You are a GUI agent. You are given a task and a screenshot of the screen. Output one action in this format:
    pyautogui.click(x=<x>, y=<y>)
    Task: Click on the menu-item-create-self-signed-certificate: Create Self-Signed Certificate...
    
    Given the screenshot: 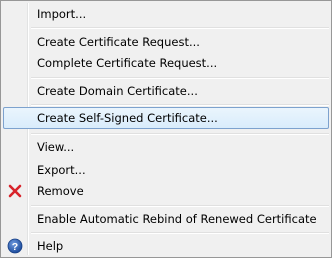 What is the action you would take?
    pyautogui.click(x=166, y=118)
    